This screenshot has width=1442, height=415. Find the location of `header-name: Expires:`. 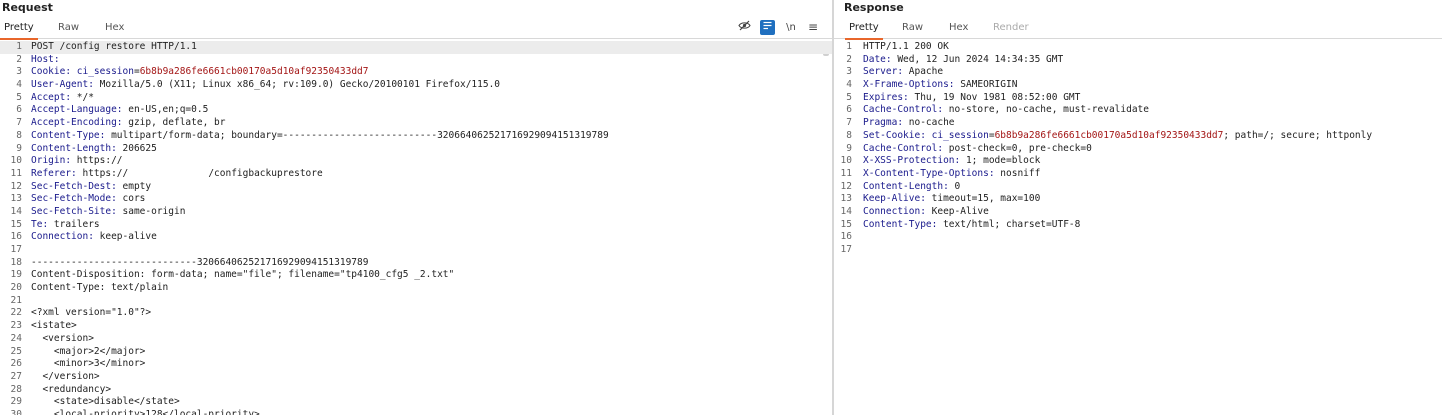

header-name: Expires: is located at coordinates (886, 97).